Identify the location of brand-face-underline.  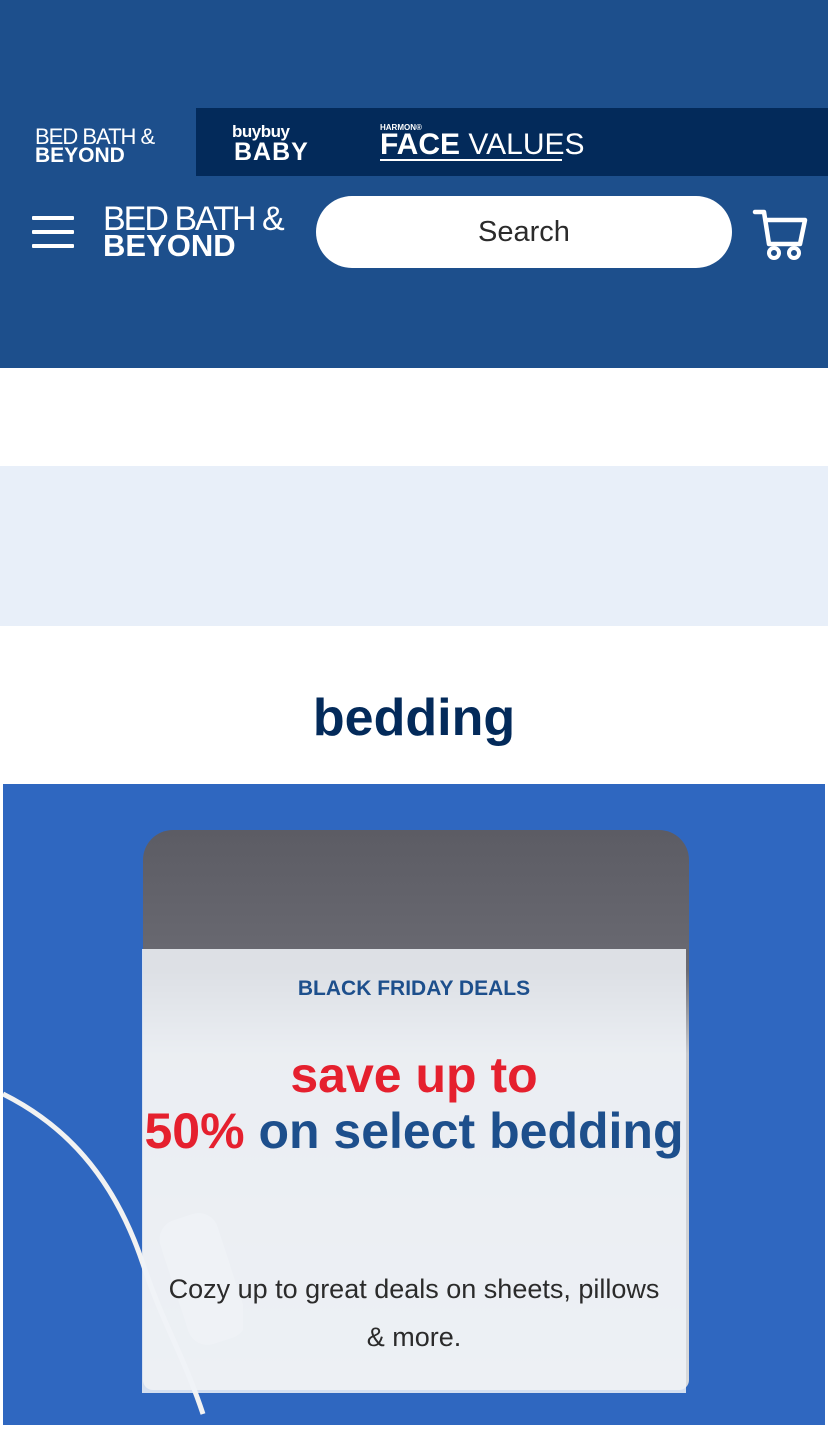
(471, 160).